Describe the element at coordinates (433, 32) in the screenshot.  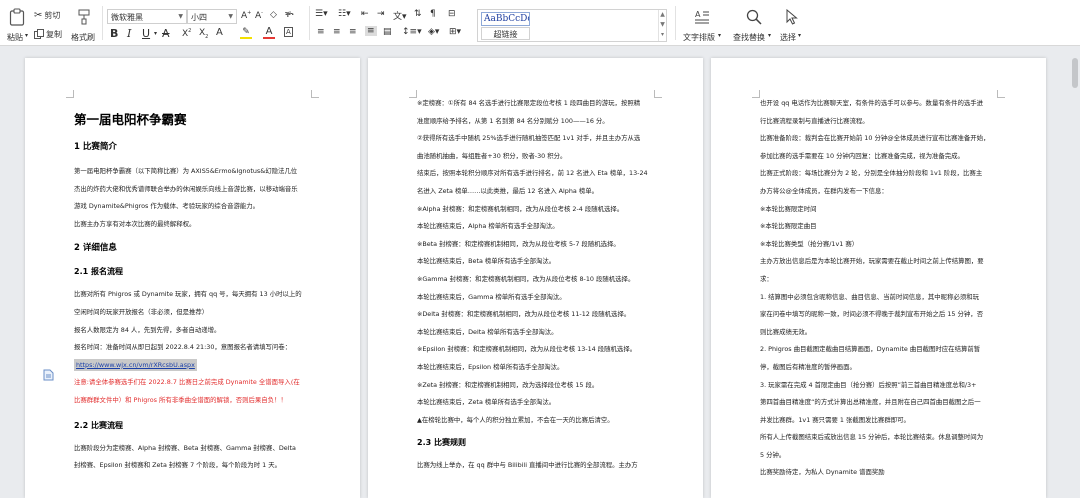
I see `shading-icon: ◈▾` at that location.